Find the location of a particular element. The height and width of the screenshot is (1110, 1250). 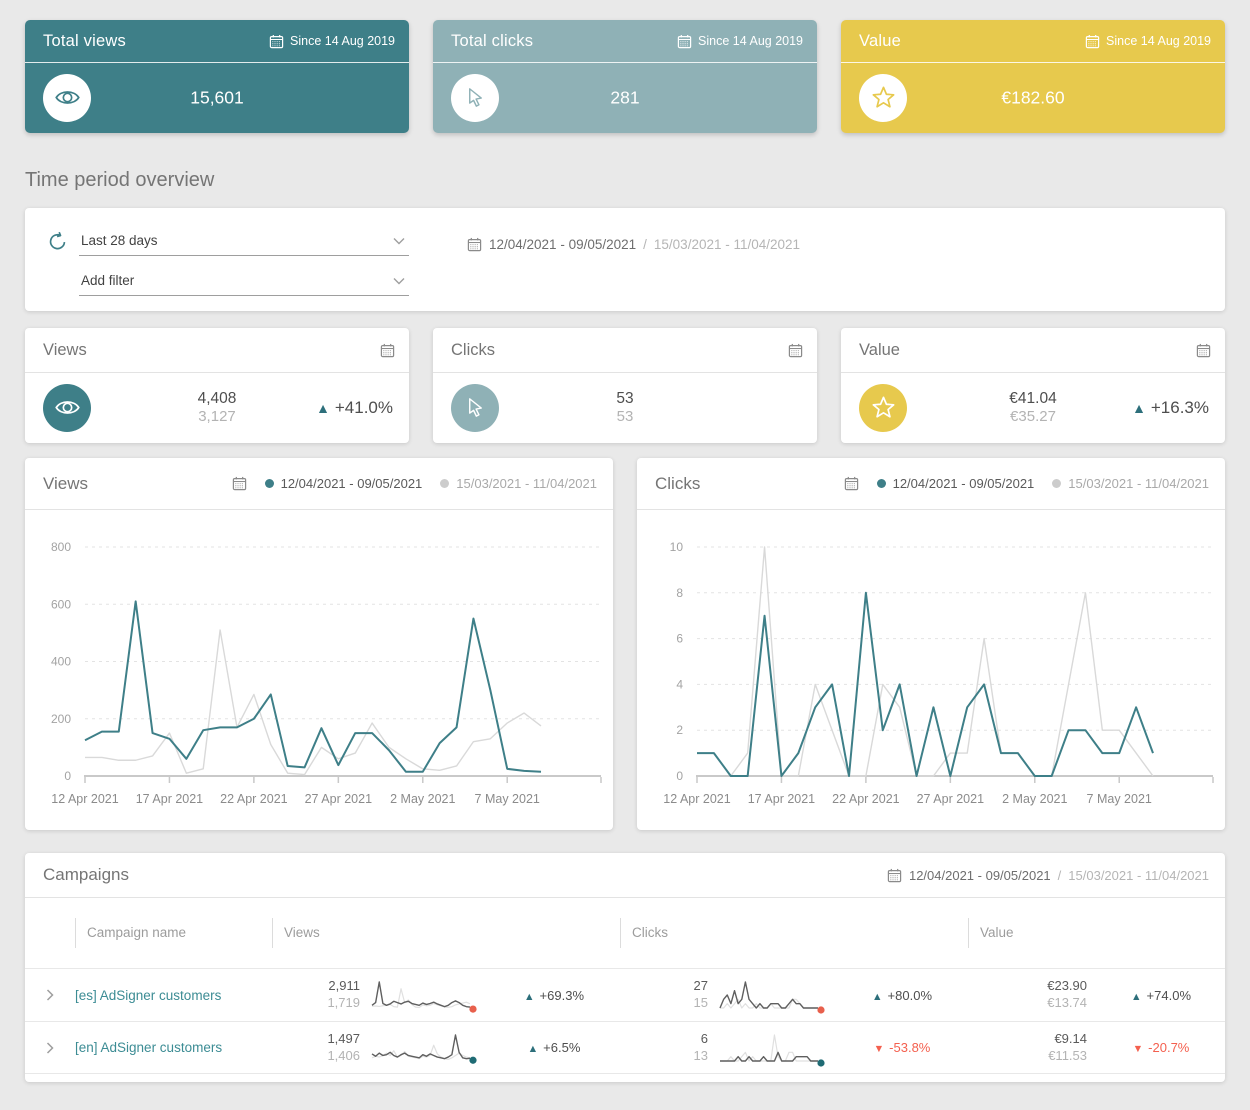

period-select: Last 28 days is located at coordinates (244, 242).